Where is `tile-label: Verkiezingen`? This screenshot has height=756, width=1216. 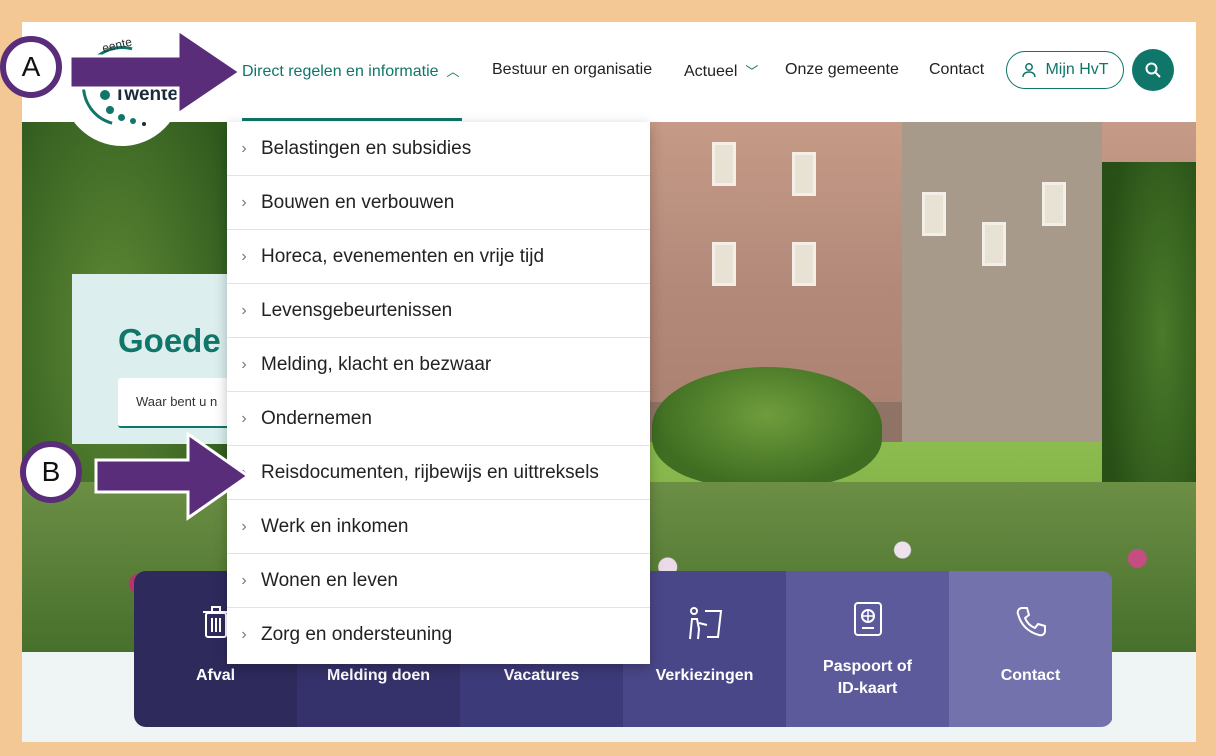
tile-label: Verkiezingen is located at coordinates (704, 675).